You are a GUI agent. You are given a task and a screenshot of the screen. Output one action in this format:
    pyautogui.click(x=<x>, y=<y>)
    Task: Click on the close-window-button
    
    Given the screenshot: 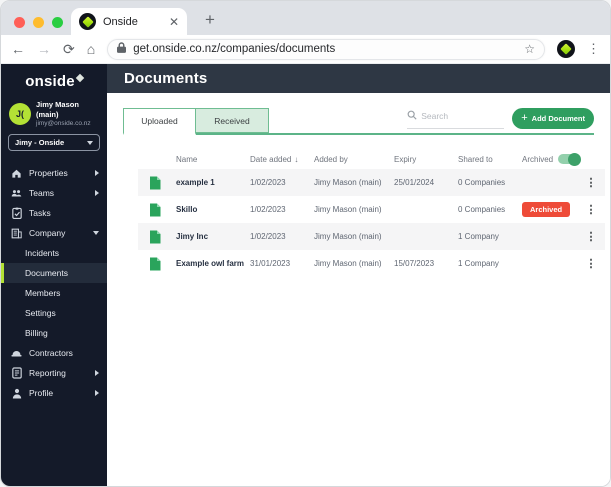 What is the action you would take?
    pyautogui.click(x=19, y=22)
    